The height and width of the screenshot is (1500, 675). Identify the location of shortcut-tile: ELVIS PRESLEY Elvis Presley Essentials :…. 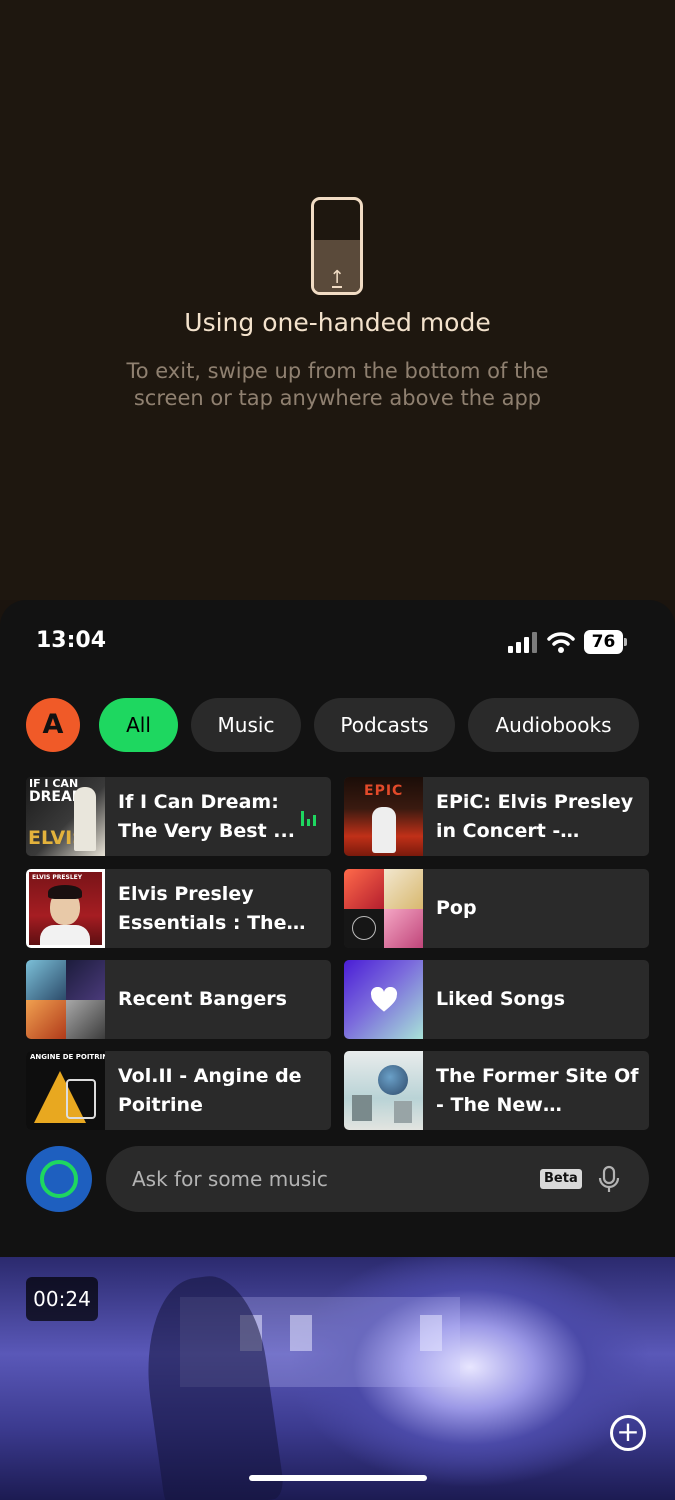
(178, 908).